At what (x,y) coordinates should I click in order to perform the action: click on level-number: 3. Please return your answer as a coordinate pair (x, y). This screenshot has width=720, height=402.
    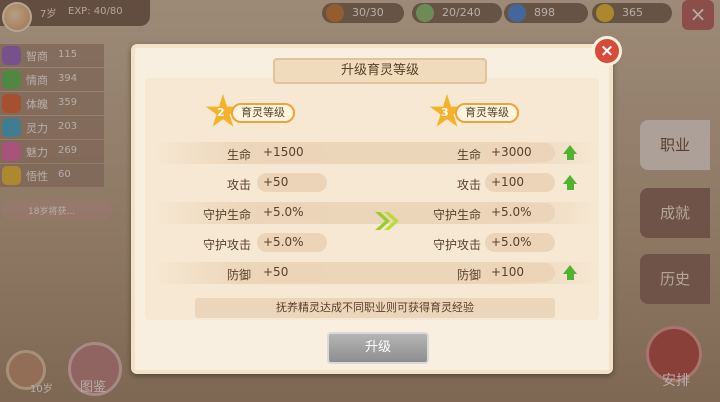
    Looking at the image, I should click on (445, 112).